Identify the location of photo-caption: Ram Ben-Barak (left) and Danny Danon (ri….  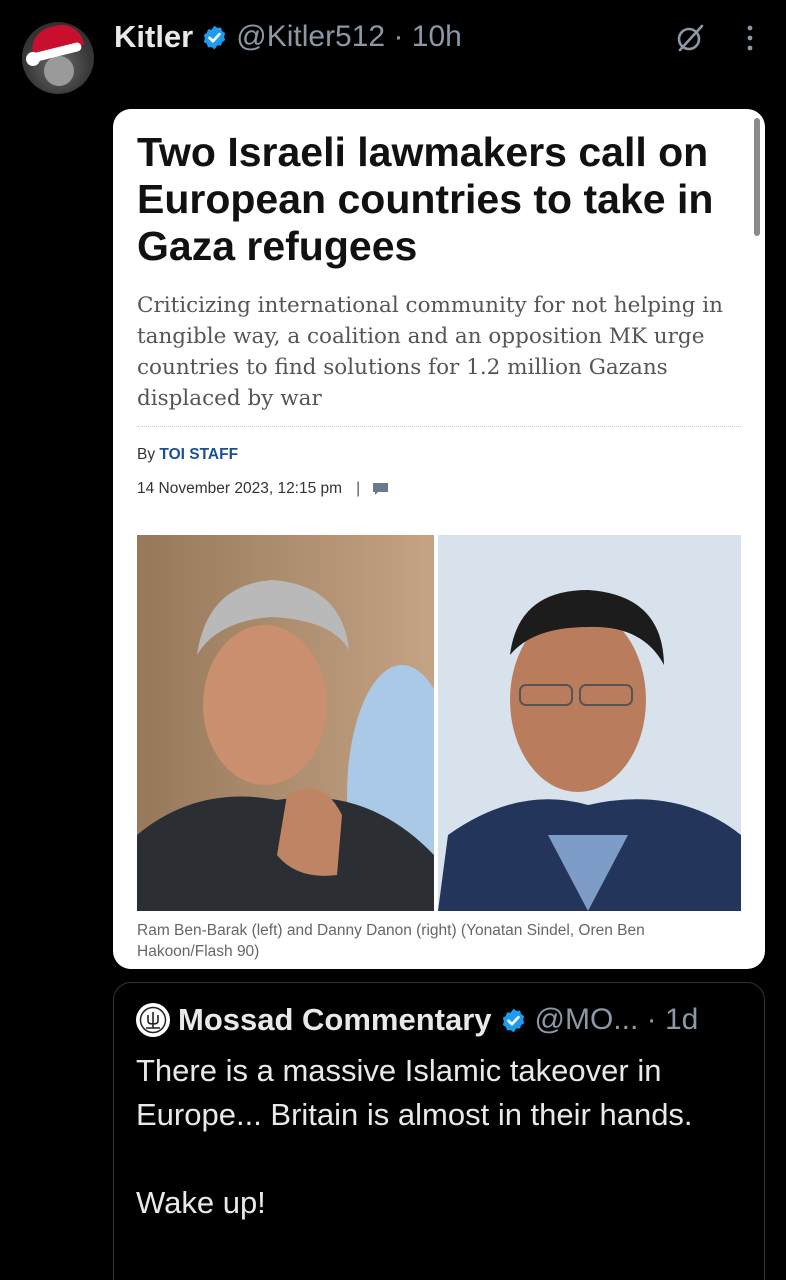
(391, 941).